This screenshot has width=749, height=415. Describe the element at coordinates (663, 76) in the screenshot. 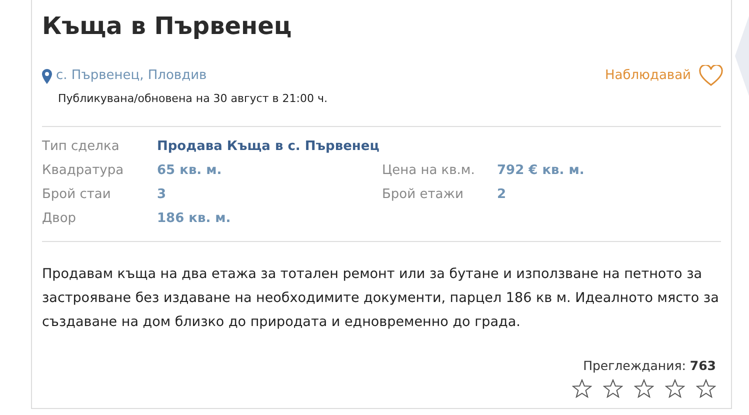

I see `watch-button: Наблюдавай` at that location.